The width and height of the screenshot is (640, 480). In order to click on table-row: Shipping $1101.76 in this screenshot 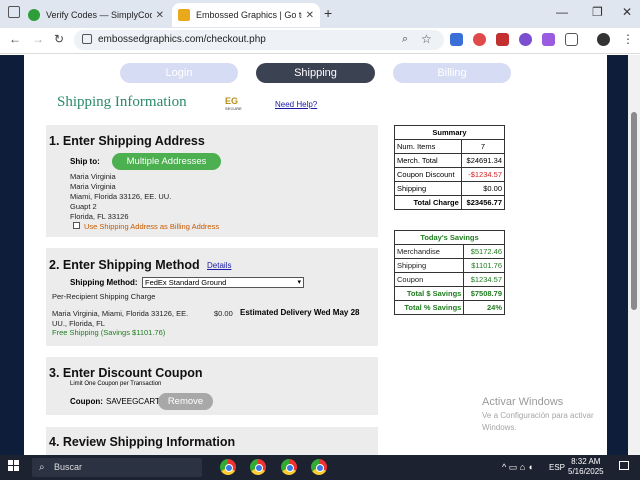, I will do `click(449, 265)`.